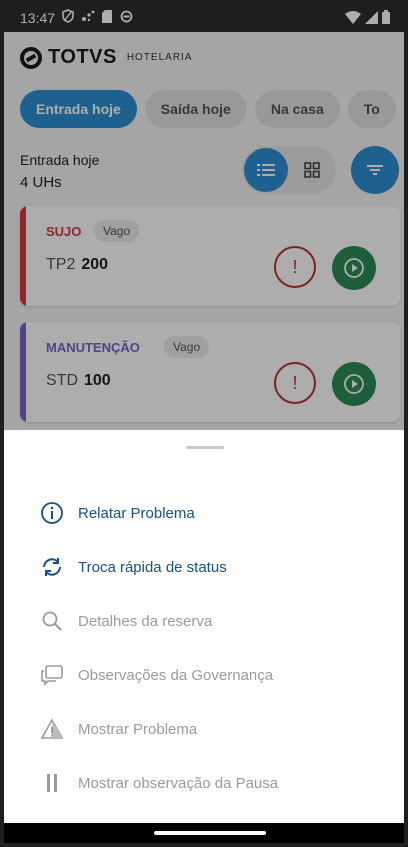 The image size is (408, 847). Describe the element at coordinates (152, 567) in the screenshot. I see `menu-item-label: Troca rápida de status` at that location.